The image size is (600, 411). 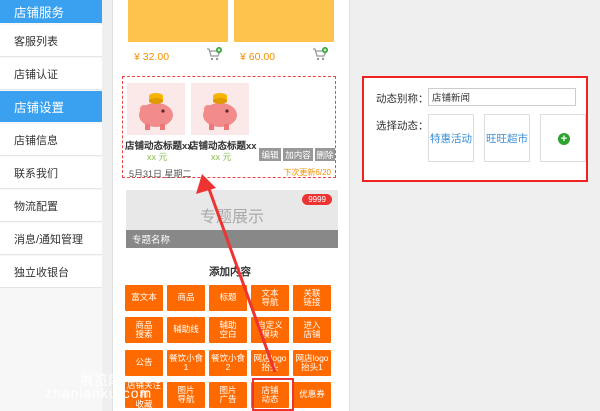 What do you see at coordinates (51, 74) in the screenshot?
I see `sidebar-item-store-certification: 店铺认证` at bounding box center [51, 74].